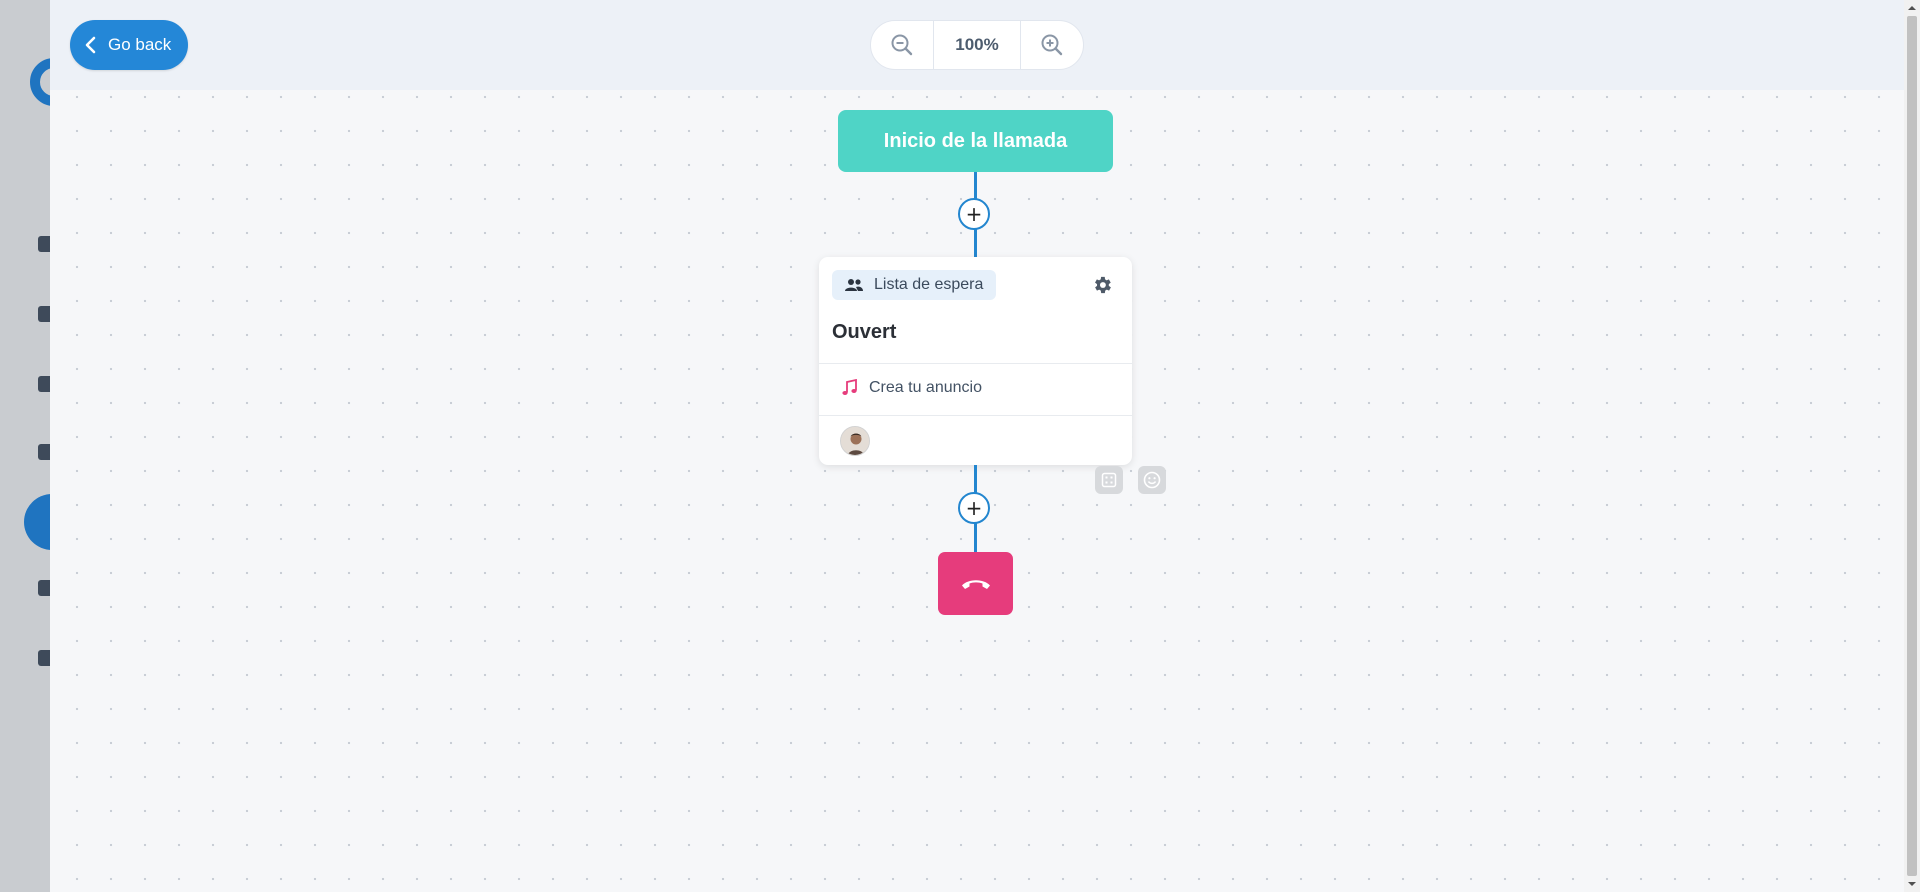 The image size is (1920, 892). What do you see at coordinates (1912, 8) in the screenshot?
I see `scroll-up-icon` at bounding box center [1912, 8].